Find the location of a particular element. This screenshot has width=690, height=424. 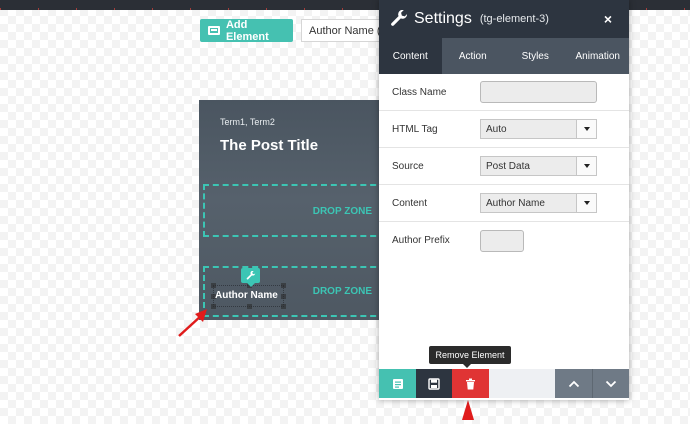

source-value: Post Data is located at coordinates (508, 166).